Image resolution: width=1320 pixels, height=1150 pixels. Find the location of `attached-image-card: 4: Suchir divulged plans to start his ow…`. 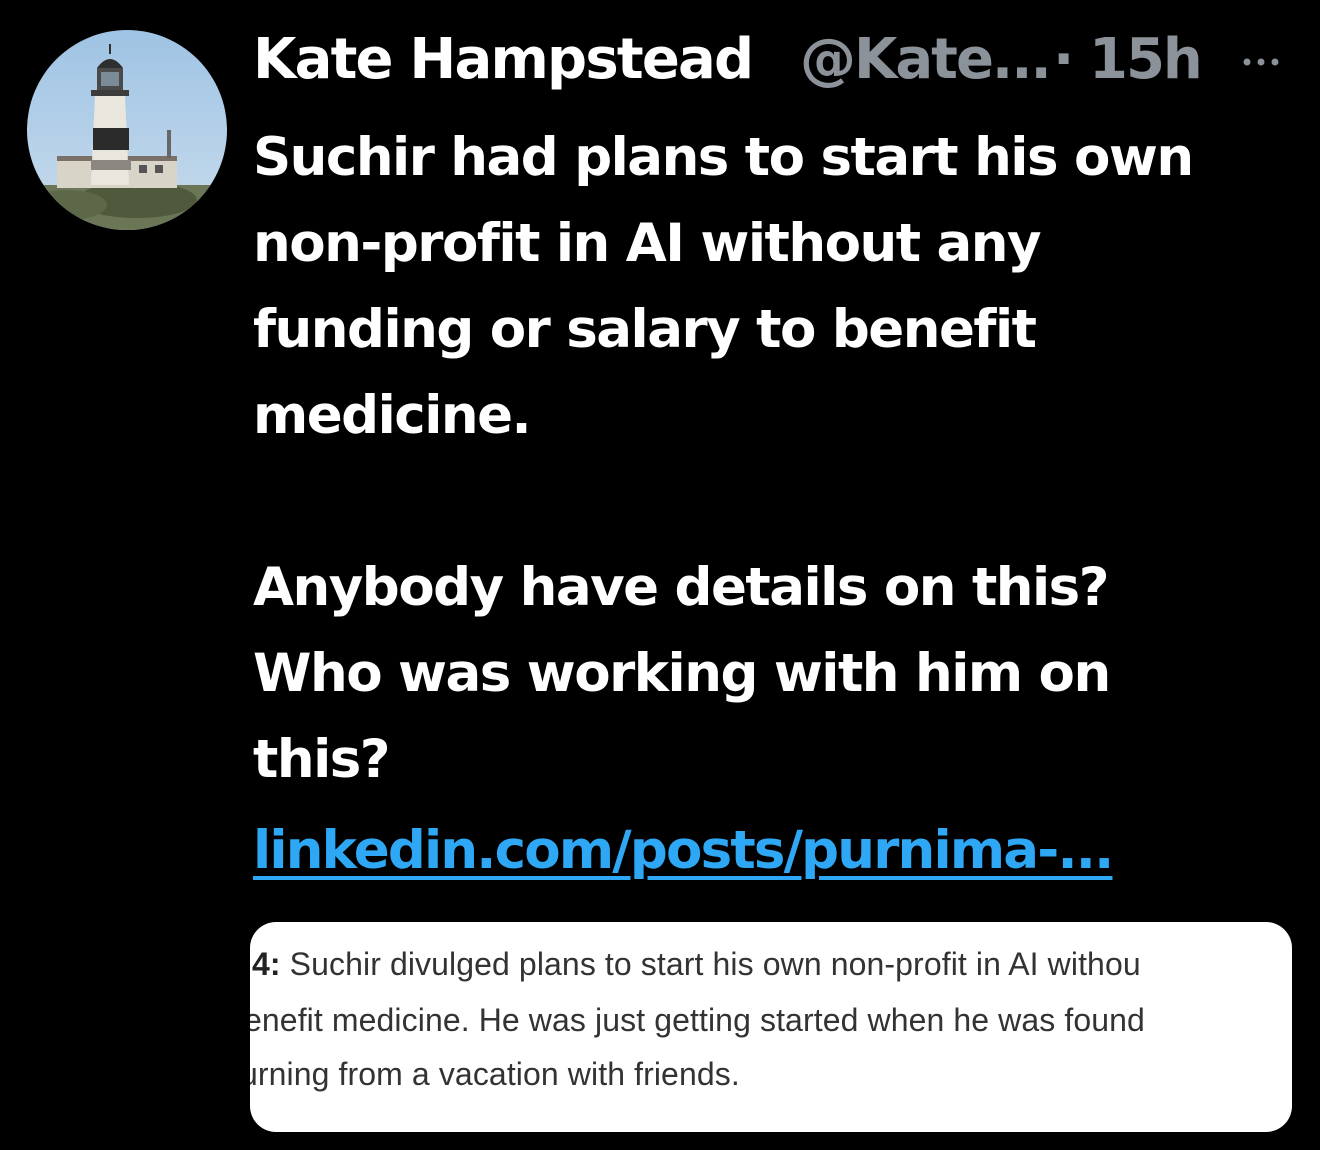

attached-image-card: 4: Suchir divulged plans to start his ow… is located at coordinates (771, 1027).